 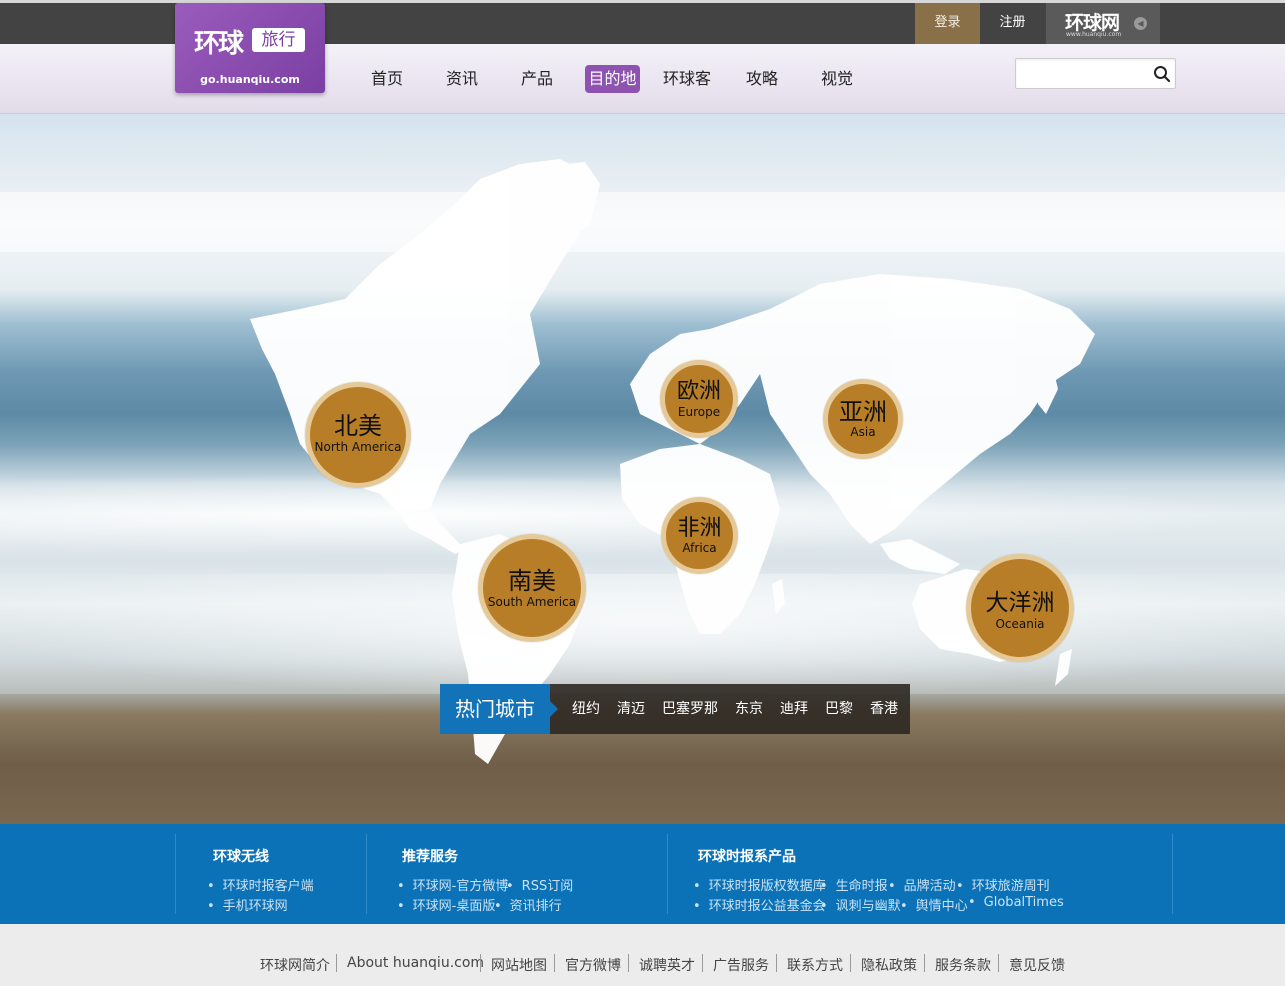 What do you see at coordinates (270, 874) in the screenshot?
I see `footer-col-wireless: 环球无线 环球时报客户端 手机环球网` at bounding box center [270, 874].